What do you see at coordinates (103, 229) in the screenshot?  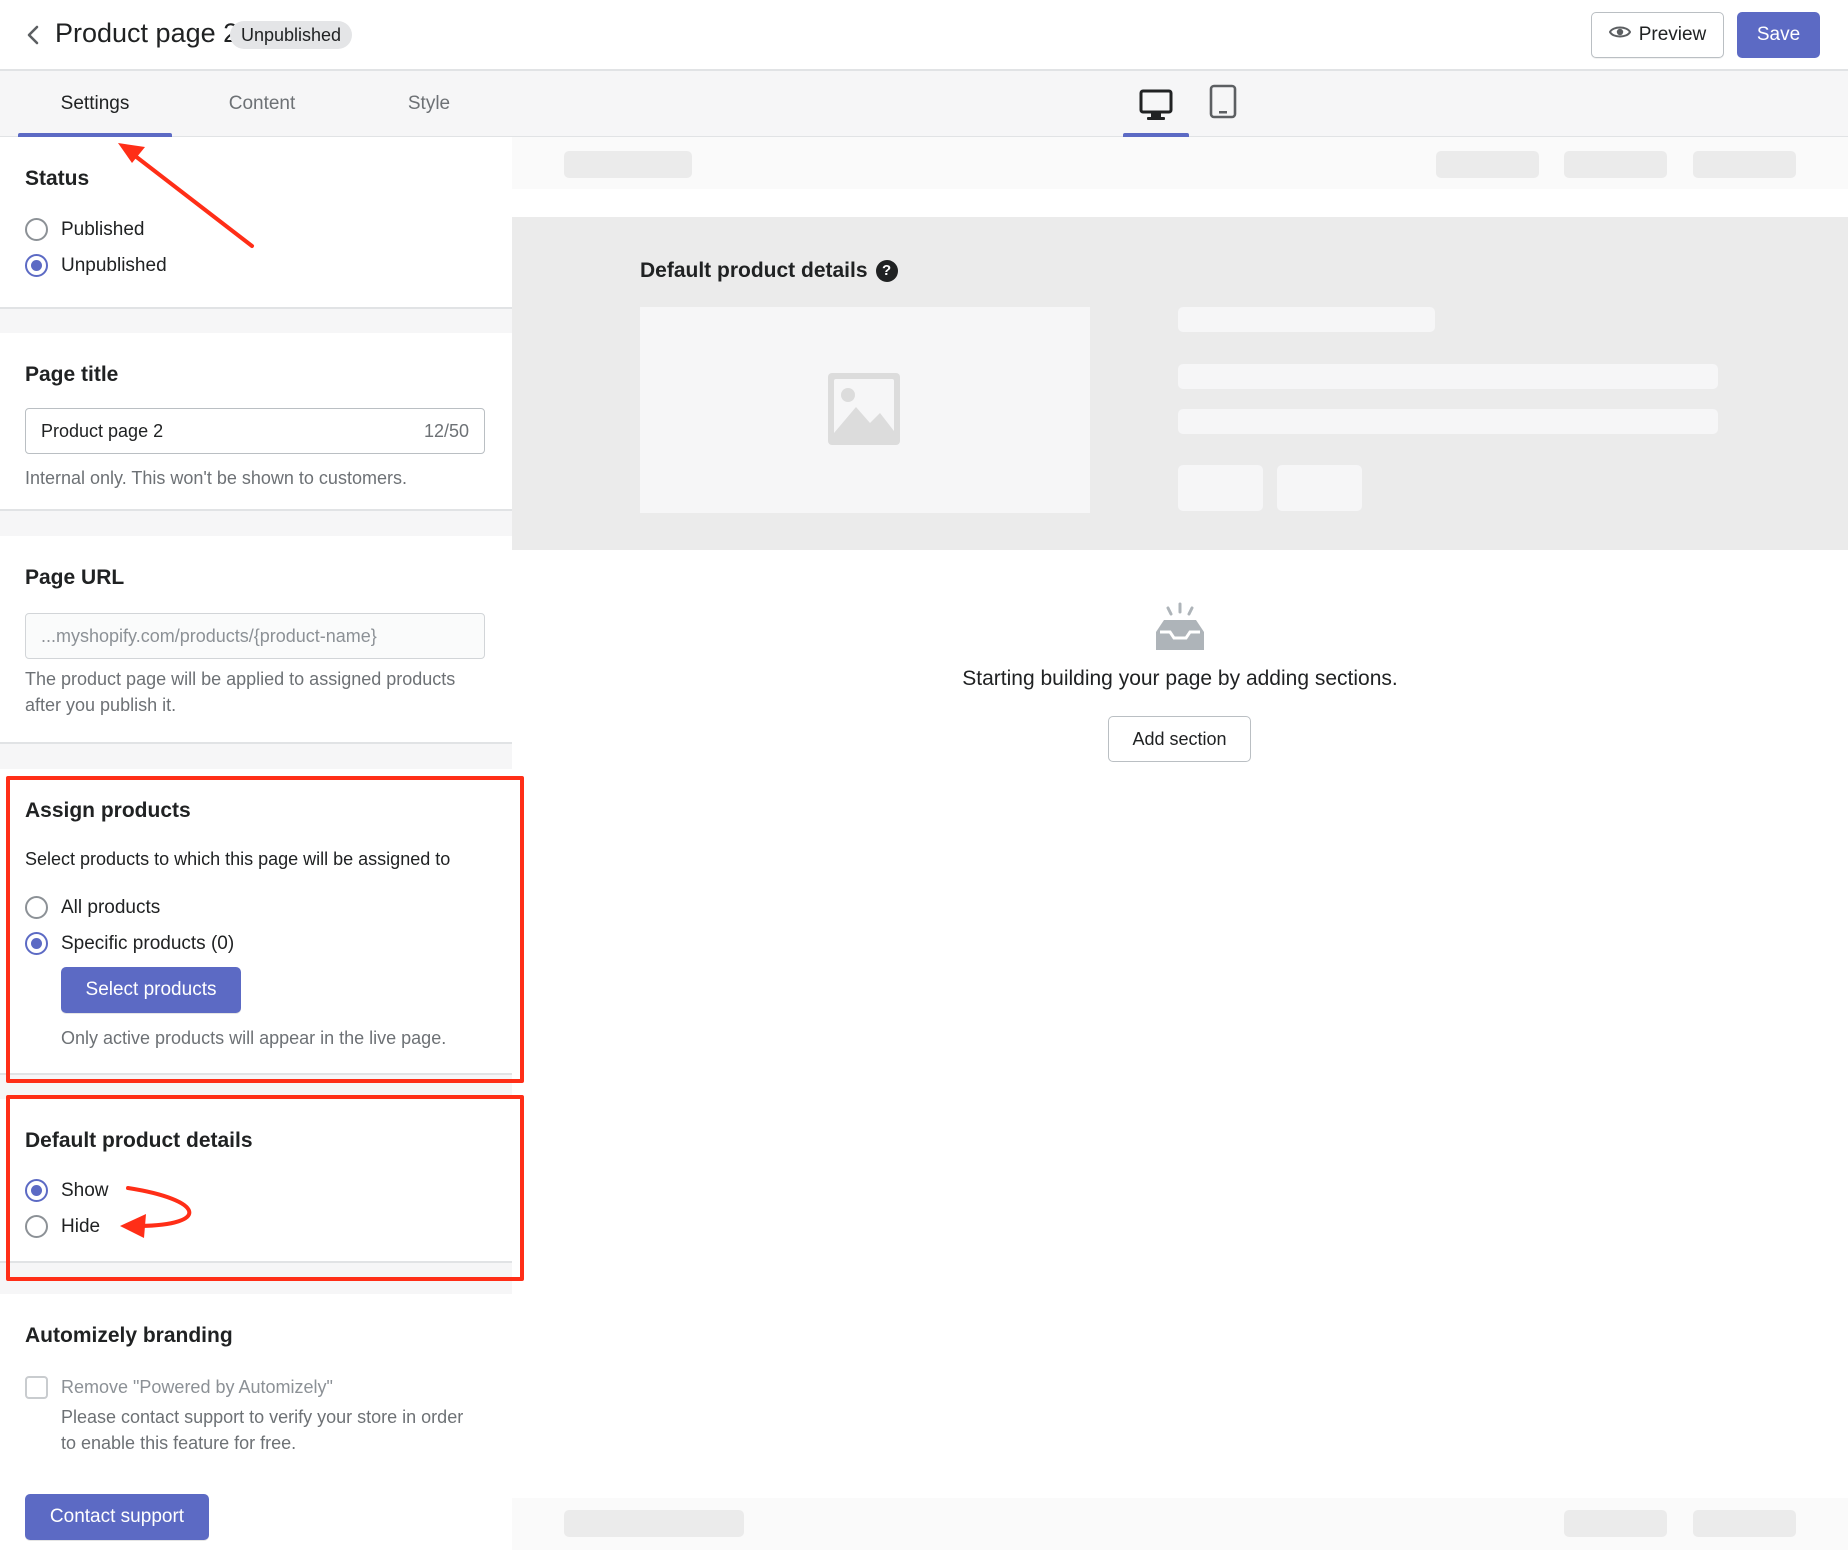 I see `radio-label: Published` at bounding box center [103, 229].